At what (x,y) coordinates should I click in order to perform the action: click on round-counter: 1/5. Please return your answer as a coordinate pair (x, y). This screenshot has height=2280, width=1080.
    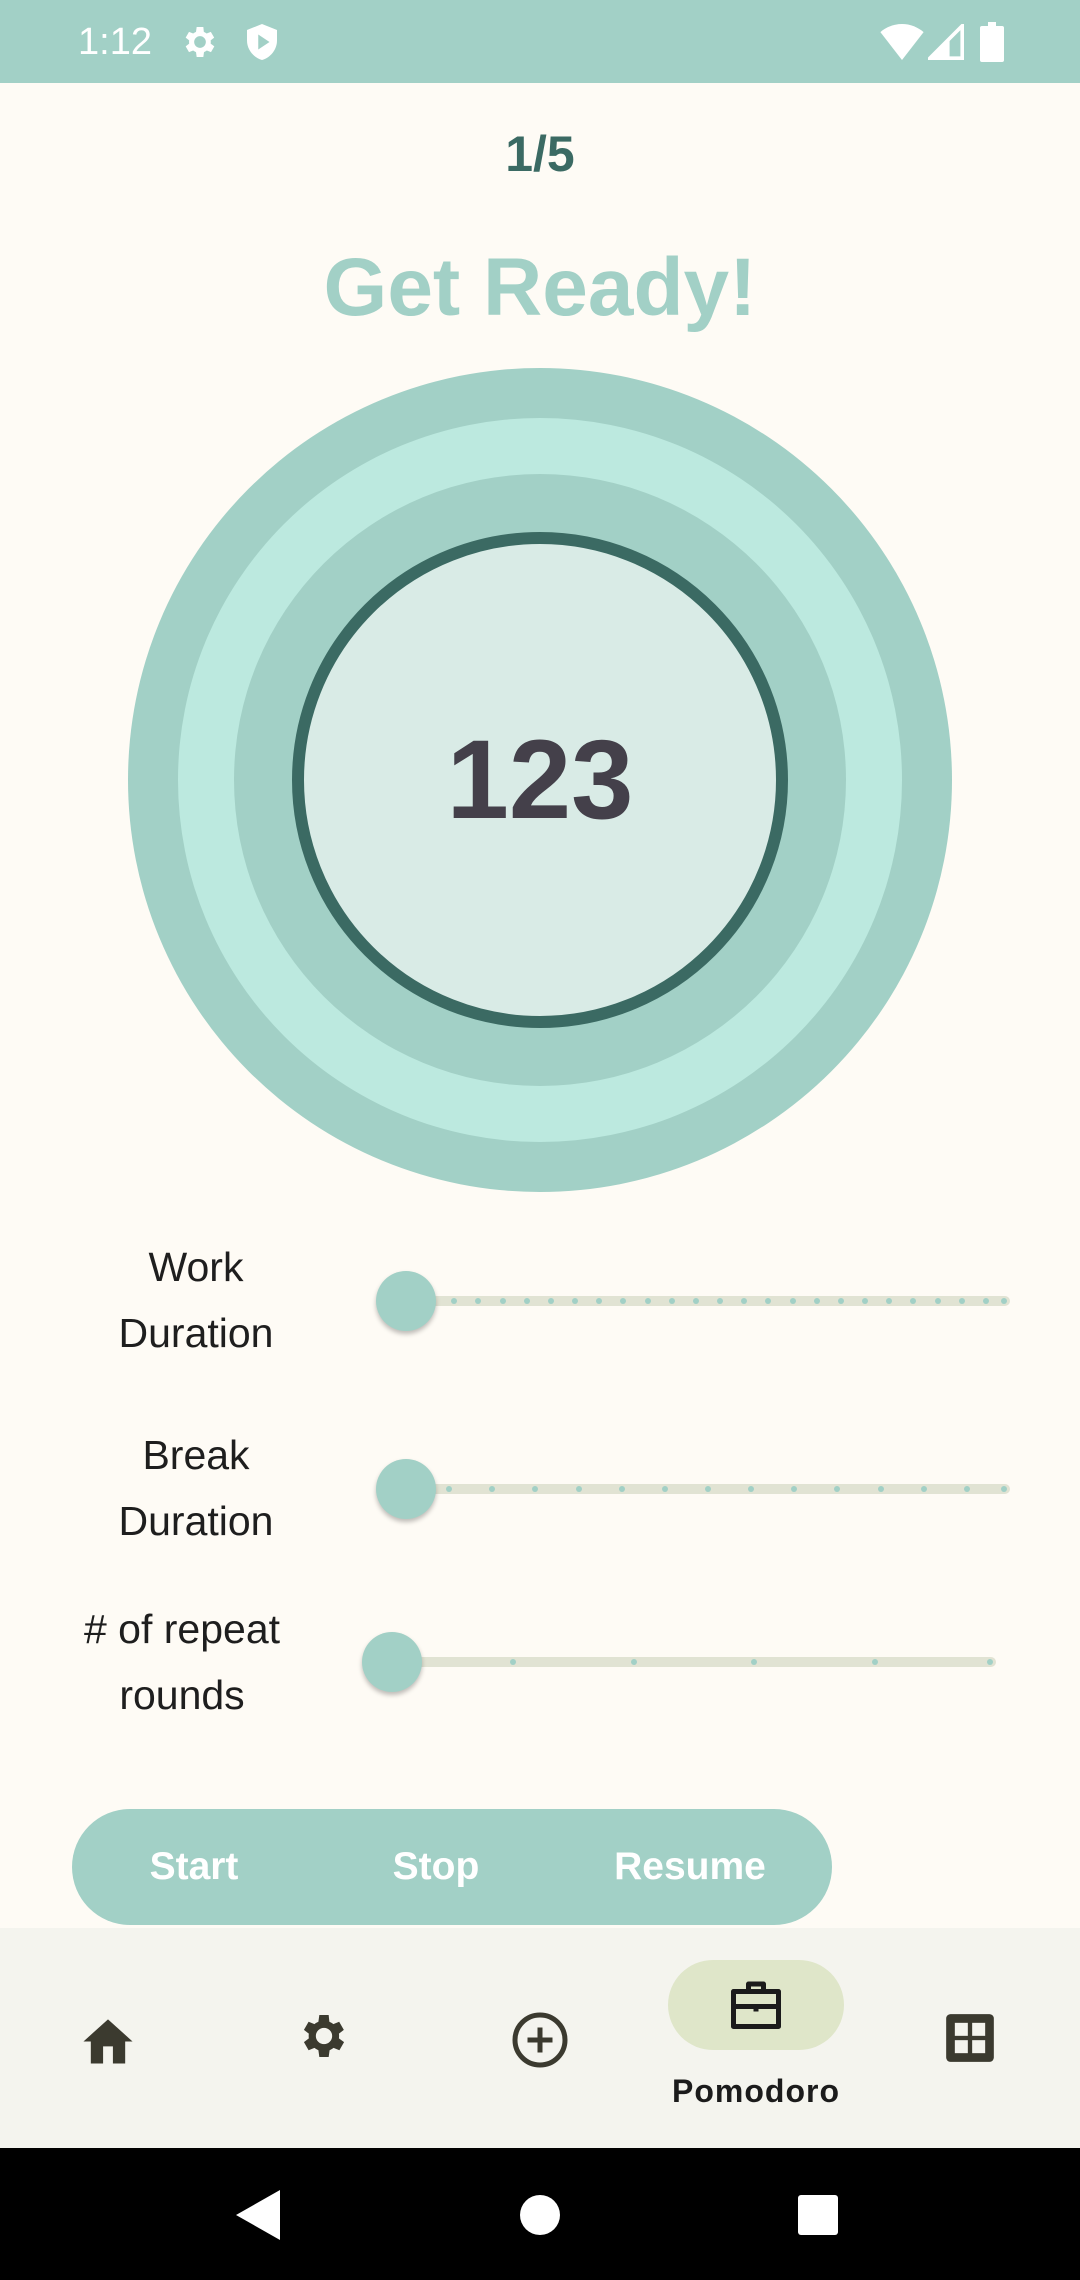
    Looking at the image, I should click on (540, 154).